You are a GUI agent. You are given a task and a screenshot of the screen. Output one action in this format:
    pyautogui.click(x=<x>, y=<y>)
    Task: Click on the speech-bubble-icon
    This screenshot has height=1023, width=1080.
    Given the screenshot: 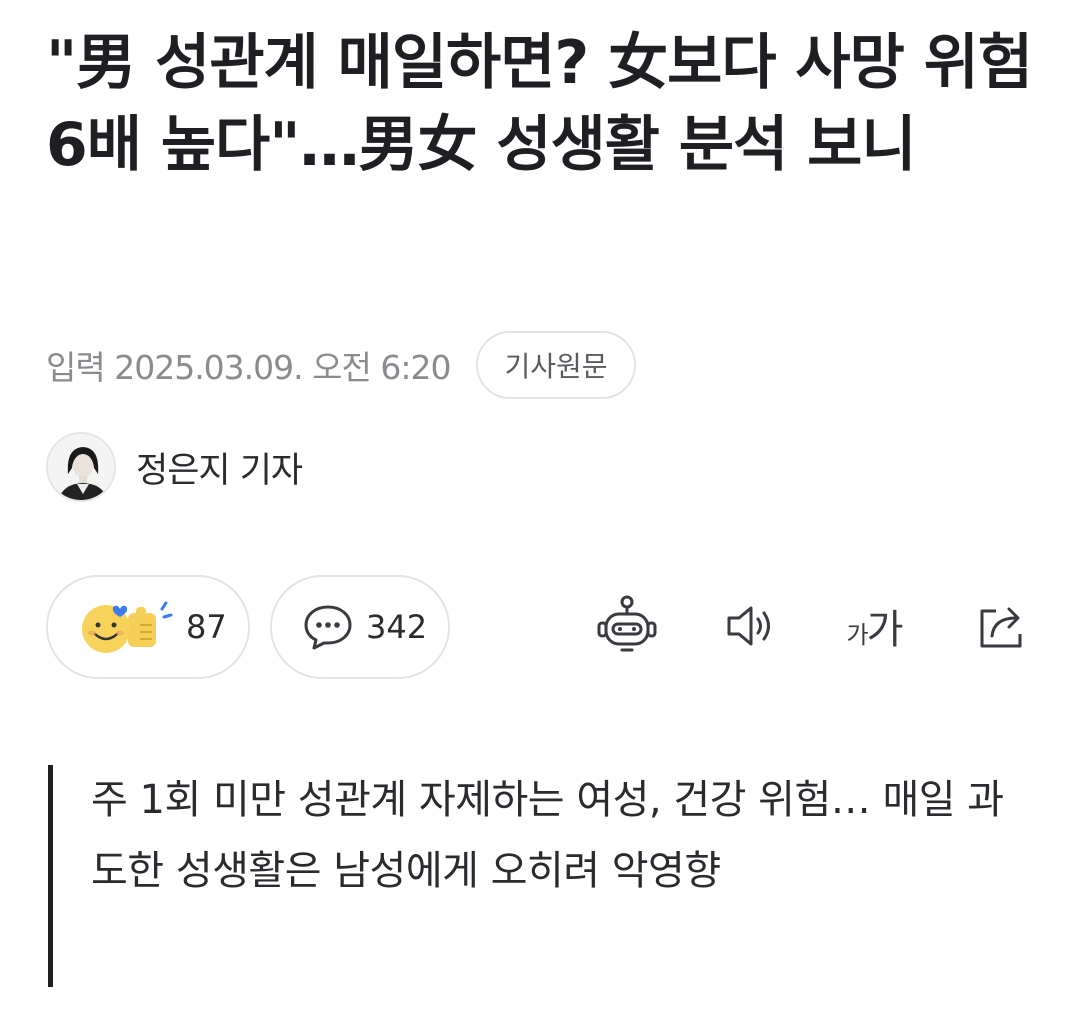 What is the action you would take?
    pyautogui.click(x=328, y=627)
    